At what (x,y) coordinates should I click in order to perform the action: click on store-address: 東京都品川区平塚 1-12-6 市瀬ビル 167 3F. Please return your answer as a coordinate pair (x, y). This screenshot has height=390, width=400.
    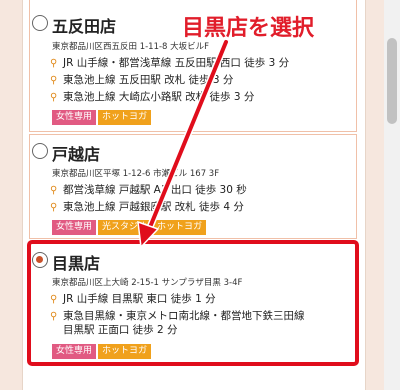
    Looking at the image, I should click on (136, 174).